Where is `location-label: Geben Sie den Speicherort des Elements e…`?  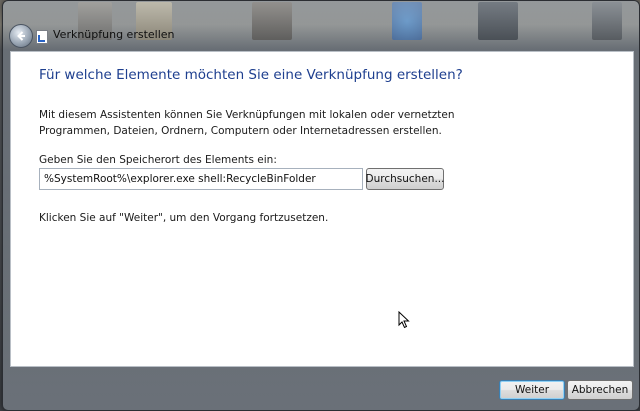 location-label: Geben Sie den Speicherort des Elements e… is located at coordinates (158, 160).